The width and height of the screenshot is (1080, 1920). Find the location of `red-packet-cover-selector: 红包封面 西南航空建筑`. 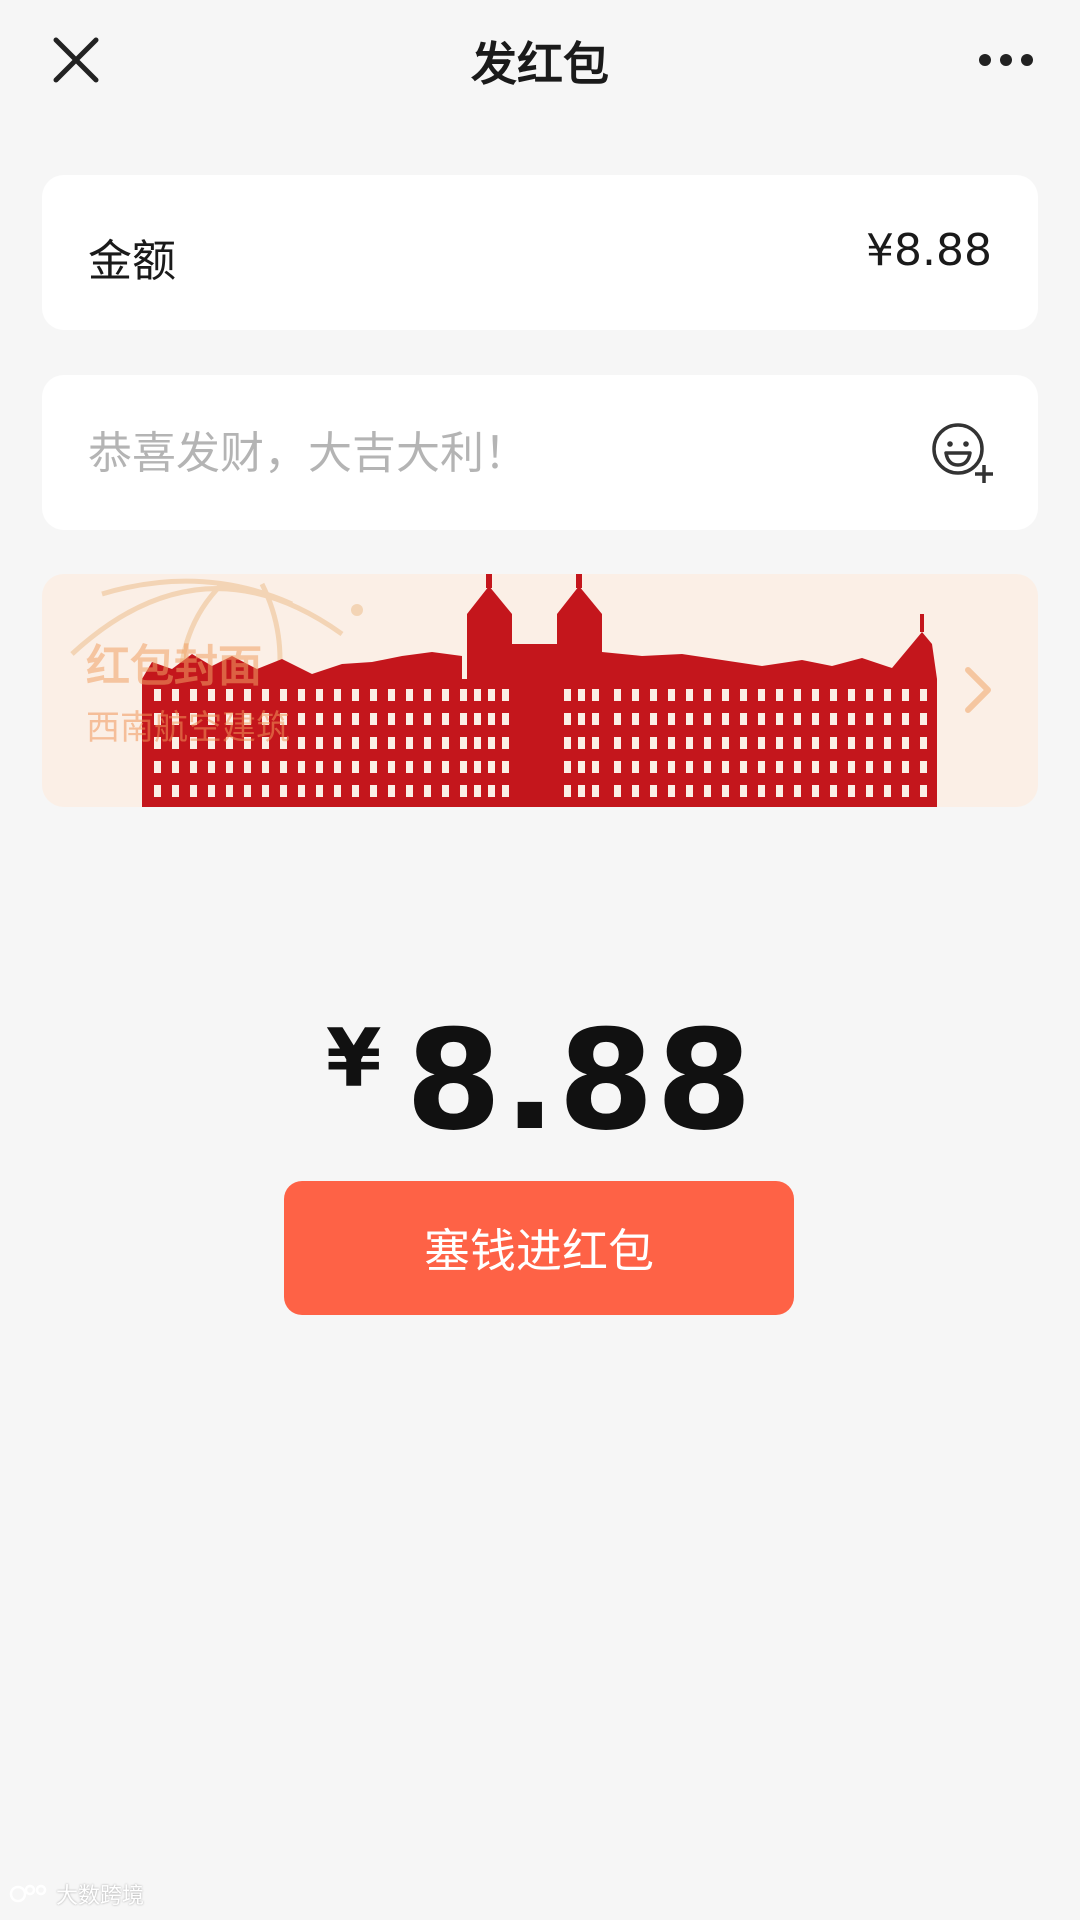

red-packet-cover-selector: 红包封面 西南航空建筑 is located at coordinates (540, 690).